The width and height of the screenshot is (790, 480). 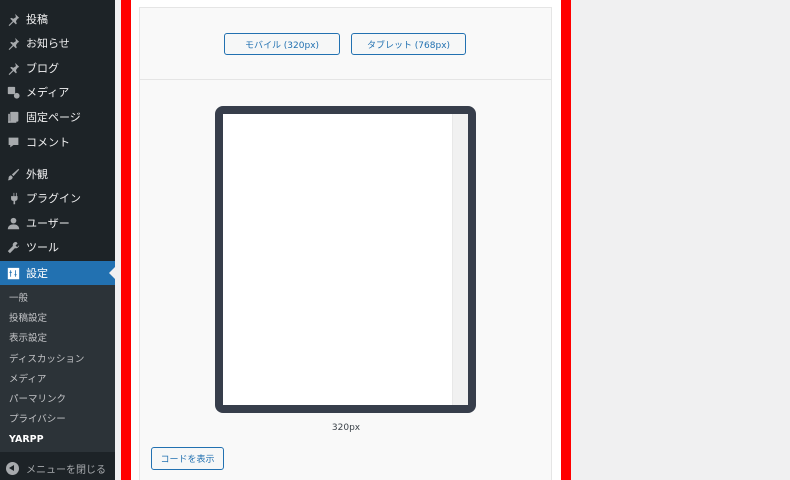 What do you see at coordinates (126, 240) in the screenshot?
I see `highlight-frame-left` at bounding box center [126, 240].